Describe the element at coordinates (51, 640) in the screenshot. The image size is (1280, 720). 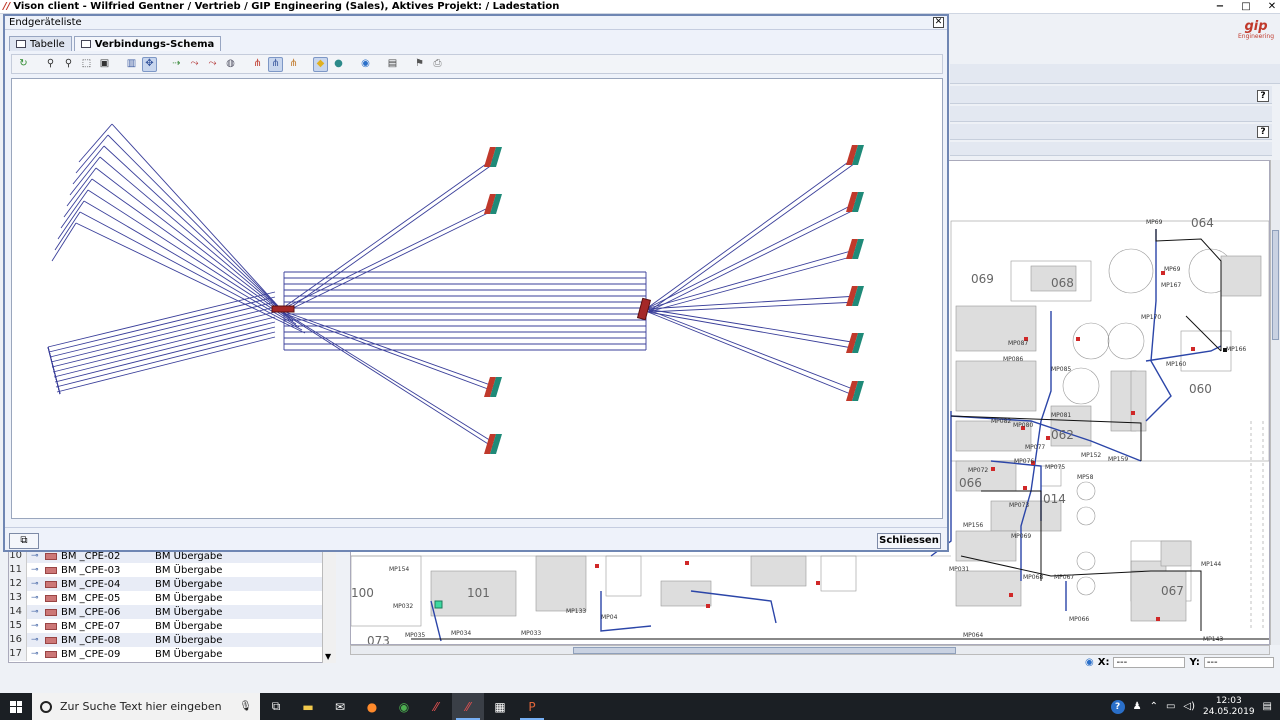
I see `cpe-device-icon` at that location.